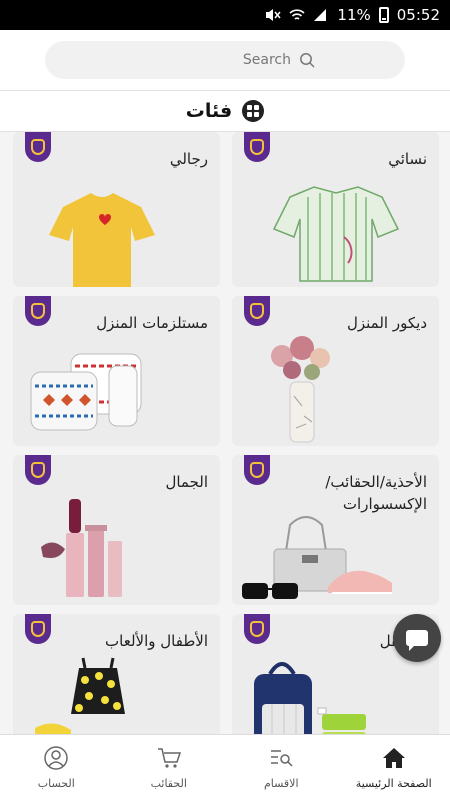  What do you see at coordinates (186, 482) in the screenshot?
I see `category-label: الجمال` at bounding box center [186, 482].